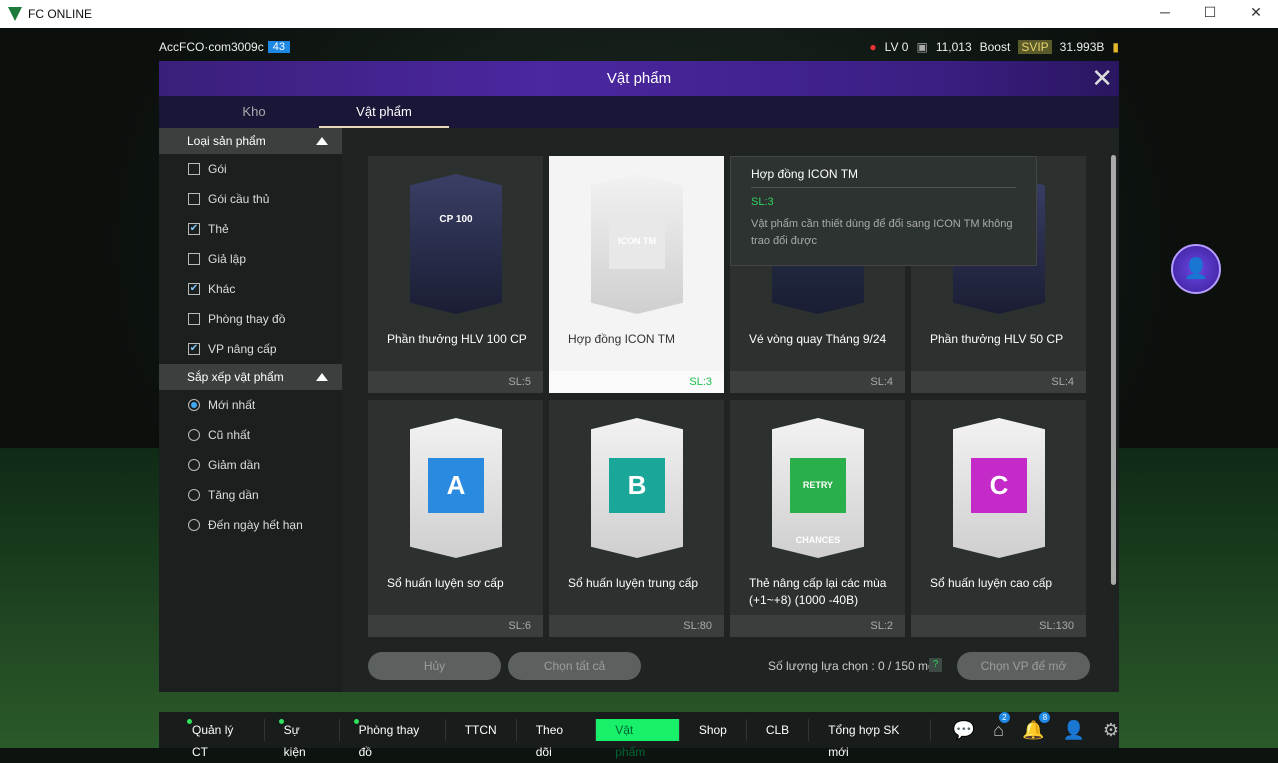 The height and width of the screenshot is (763, 1278). I want to click on item-qty: SL:4, so click(998, 382).